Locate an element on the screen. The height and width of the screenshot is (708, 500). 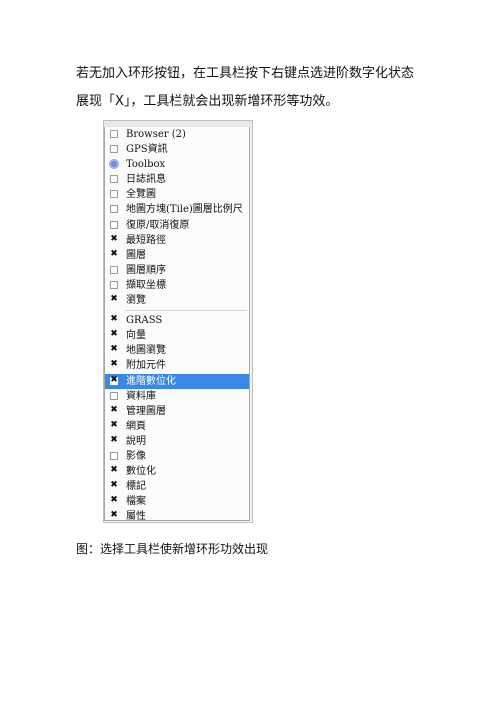
menu-item: ✖ 地圖瀏覽 is located at coordinates (177, 350).